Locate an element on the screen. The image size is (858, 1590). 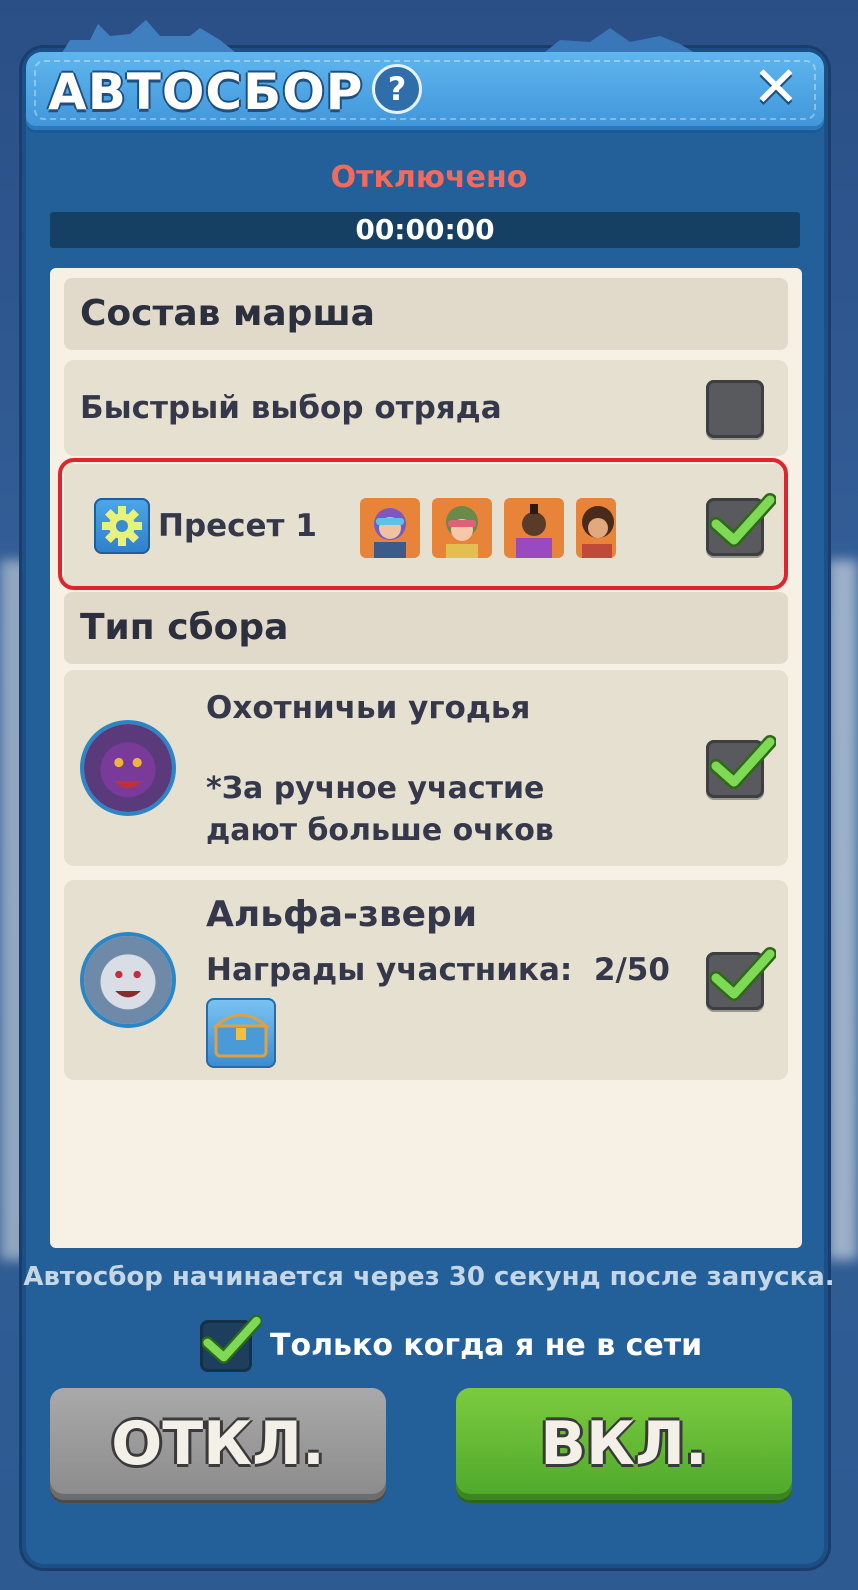
hunting-grounds-checkbox is located at coordinates (741, 766).